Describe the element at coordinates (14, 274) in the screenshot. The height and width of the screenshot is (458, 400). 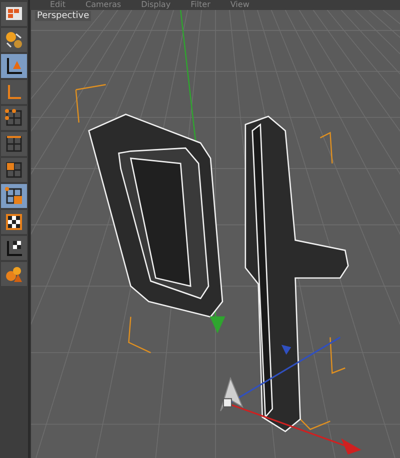
I see `shapes-icon` at that location.